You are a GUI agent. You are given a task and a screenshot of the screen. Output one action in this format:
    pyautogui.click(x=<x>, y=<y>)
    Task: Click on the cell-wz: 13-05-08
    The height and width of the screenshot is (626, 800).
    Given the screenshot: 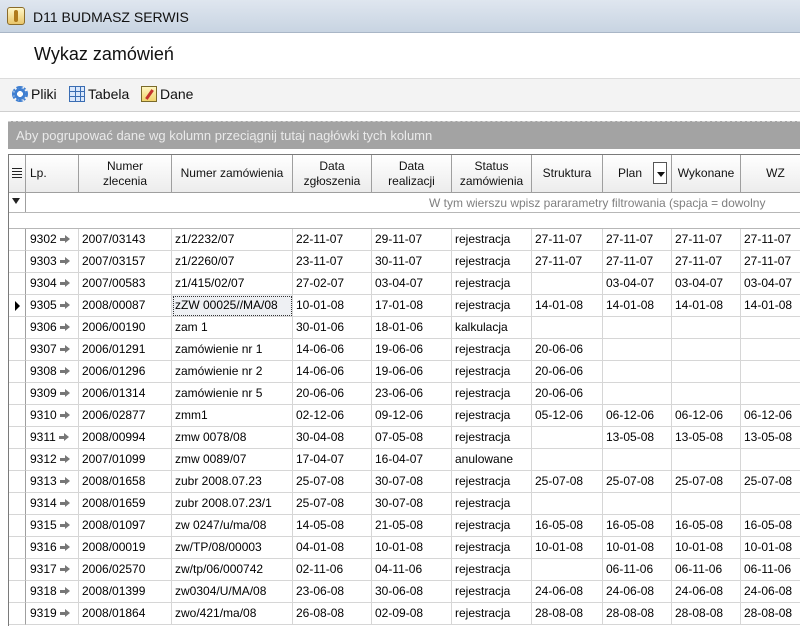 What is the action you would take?
    pyautogui.click(x=770, y=438)
    